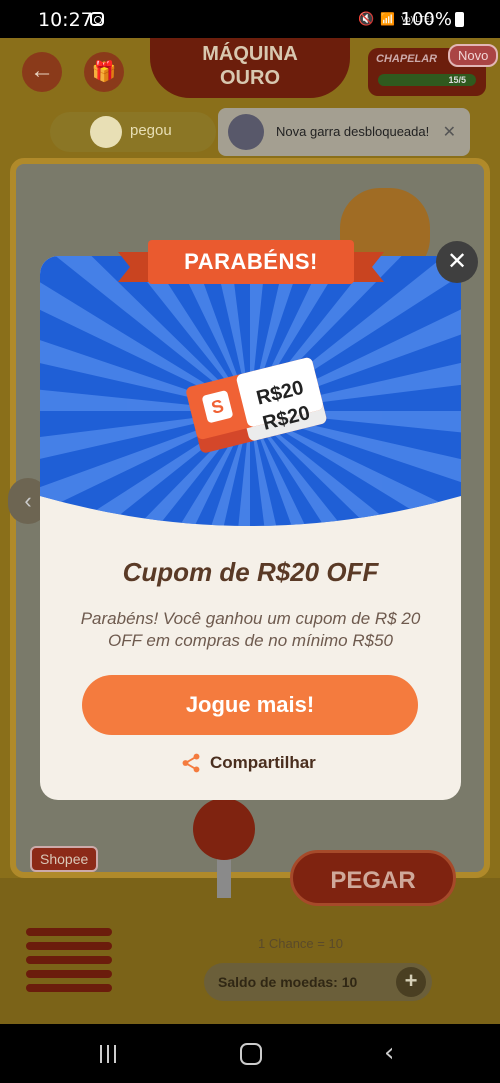  Describe the element at coordinates (263, 762) in the screenshot. I see `share-label: Compartilhar` at that location.